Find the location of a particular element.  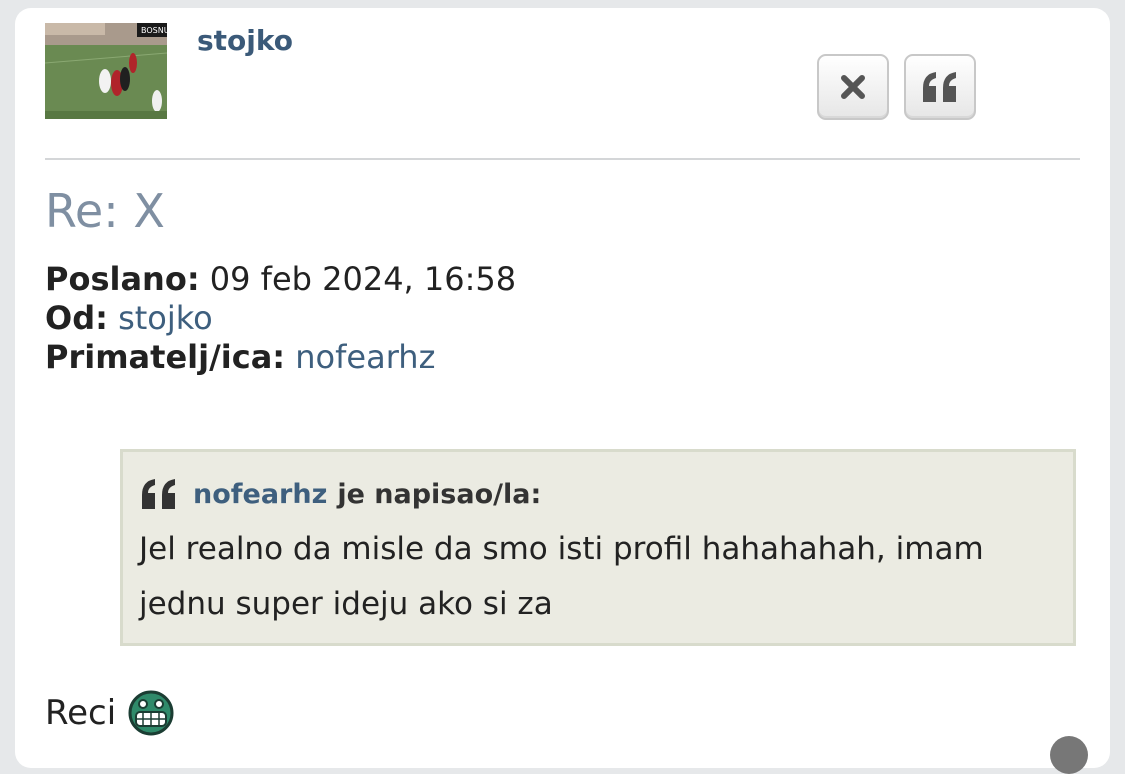

quote-icon is located at coordinates (939, 87).